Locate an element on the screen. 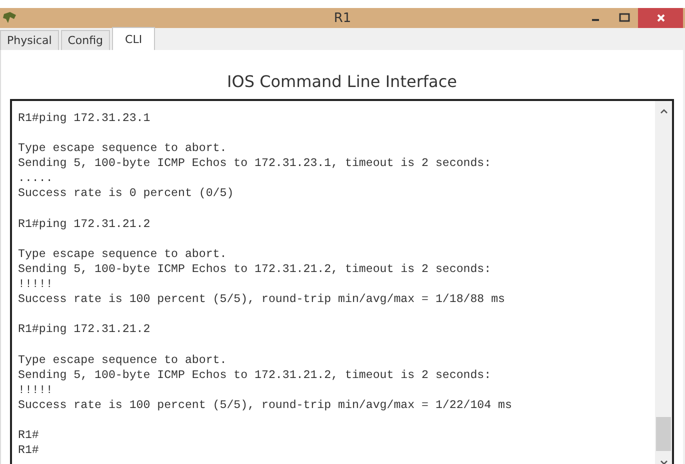  window-title: R1 is located at coordinates (343, 18).